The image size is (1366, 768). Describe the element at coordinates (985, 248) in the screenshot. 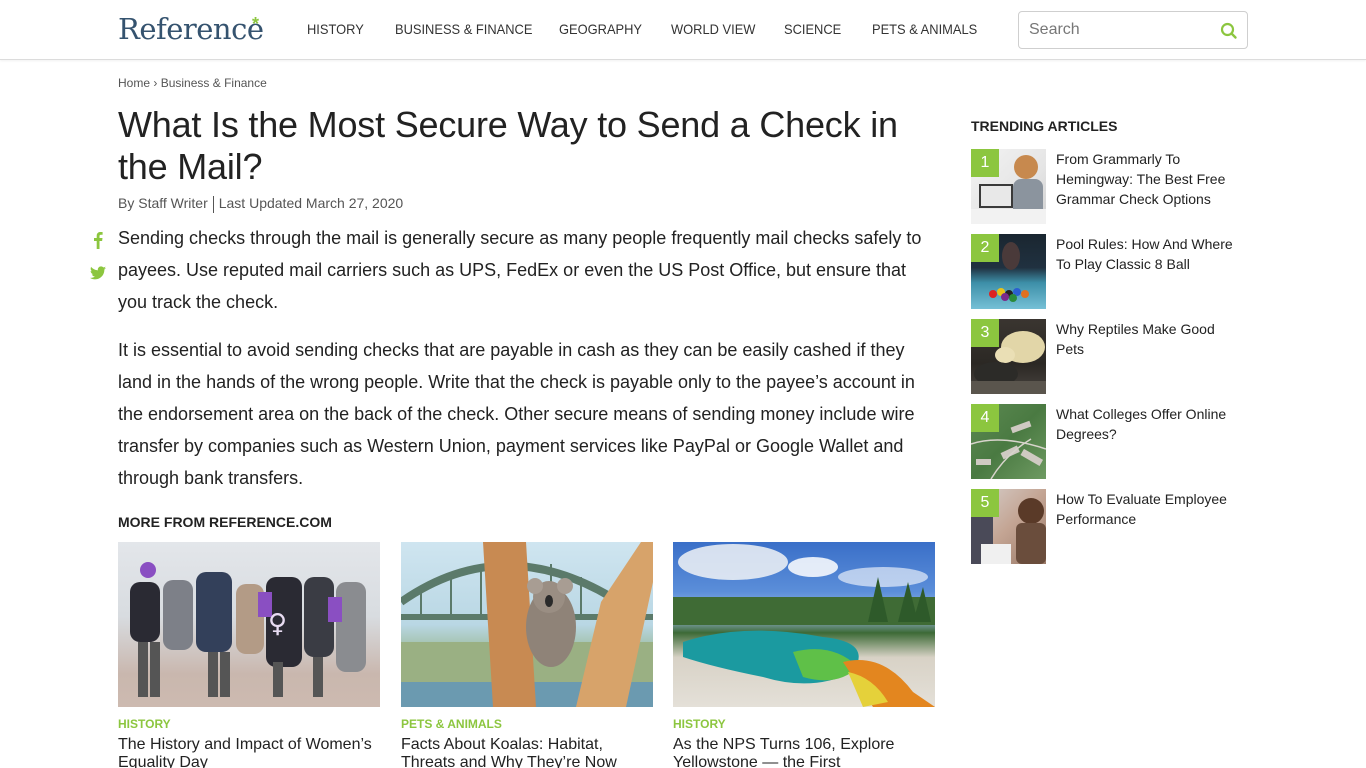

I see `trending-rank: 2` at that location.